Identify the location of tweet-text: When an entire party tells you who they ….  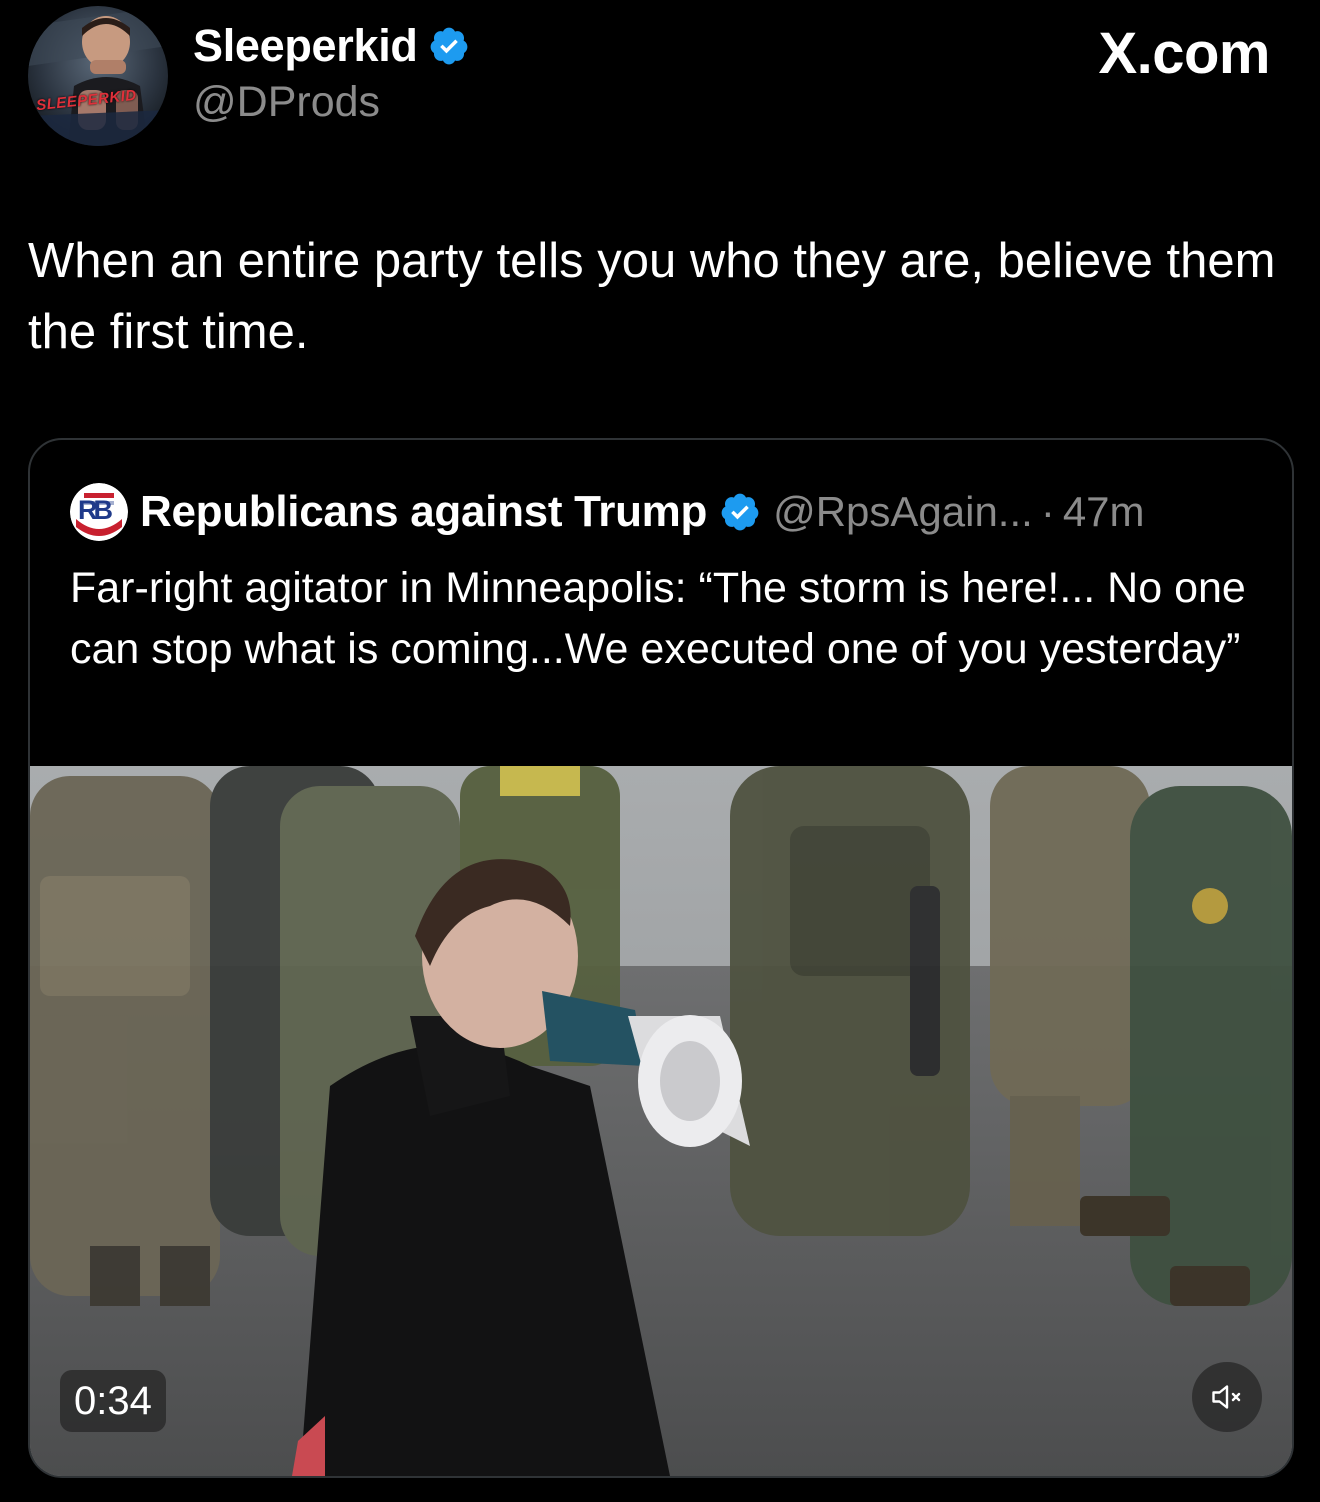
(652, 296).